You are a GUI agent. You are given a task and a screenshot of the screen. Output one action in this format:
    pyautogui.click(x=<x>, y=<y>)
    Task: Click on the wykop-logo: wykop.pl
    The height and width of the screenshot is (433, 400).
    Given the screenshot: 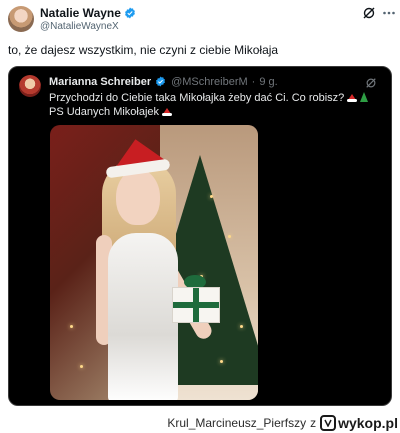 What is the action you would take?
    pyautogui.click(x=359, y=422)
    